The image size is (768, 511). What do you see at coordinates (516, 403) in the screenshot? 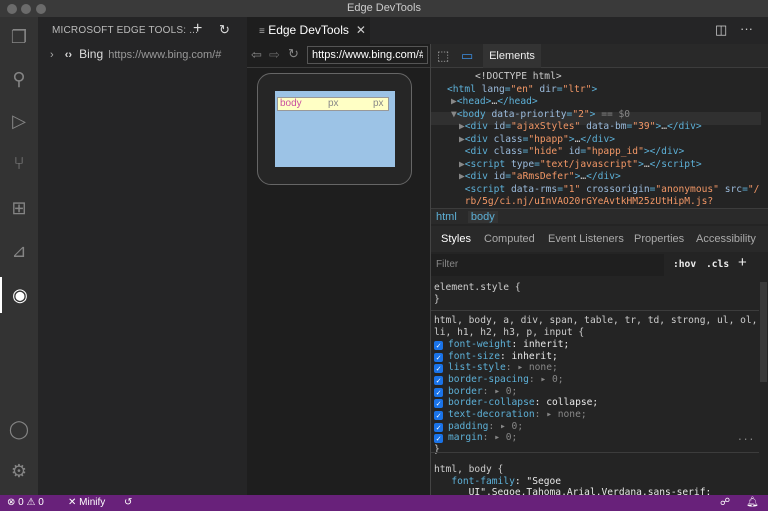
I see `style-line: ✓ border-collapse: collapse;` at bounding box center [516, 403].